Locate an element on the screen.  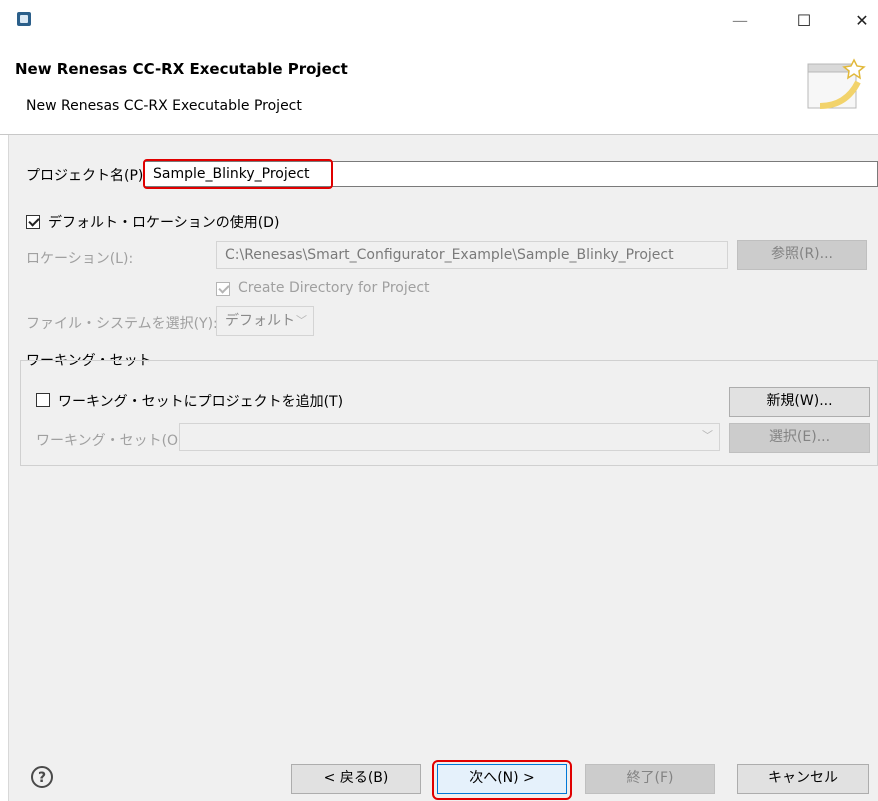
create-directory-label: Create Directory for Project is located at coordinates (334, 288).